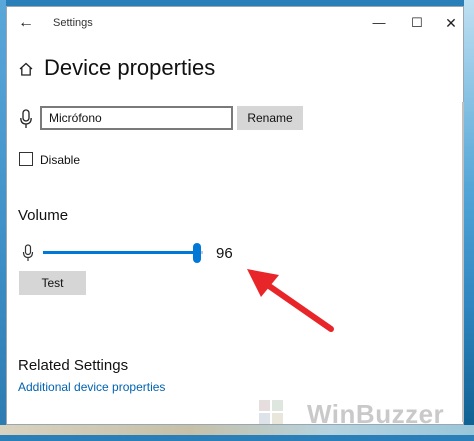 This screenshot has width=474, height=441. I want to click on volume-slider-fill, so click(120, 252).